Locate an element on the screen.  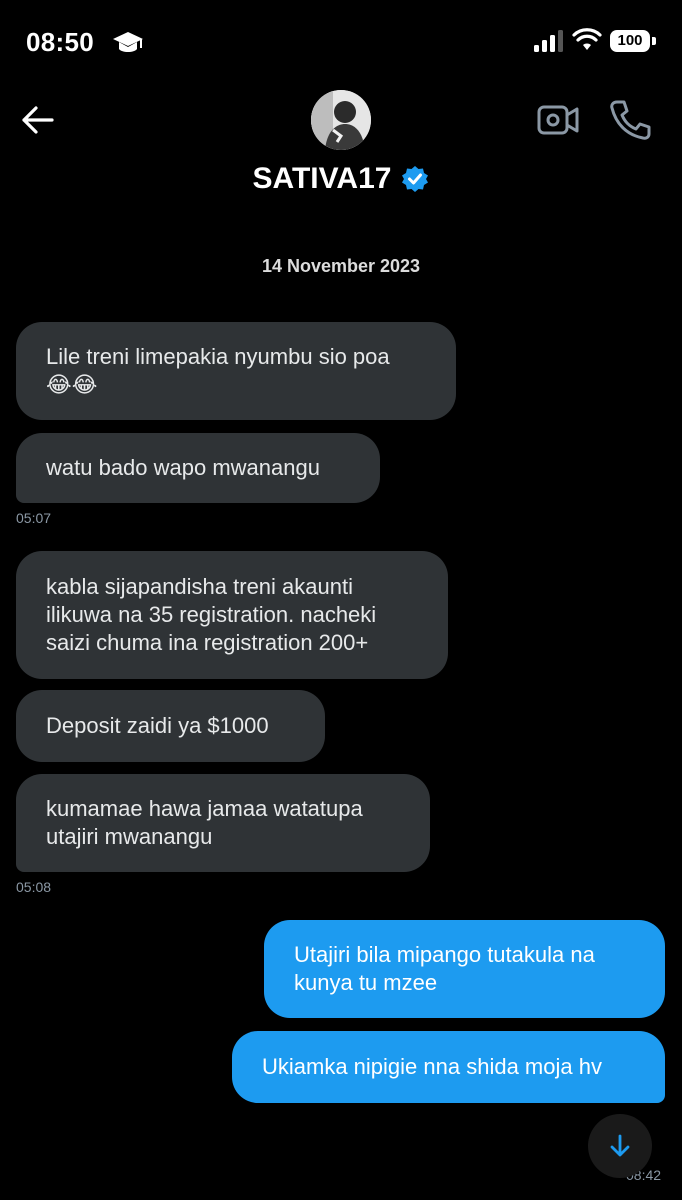
message-bubble-incoming: watu bado wapo mwanangu is located at coordinates (198, 468).